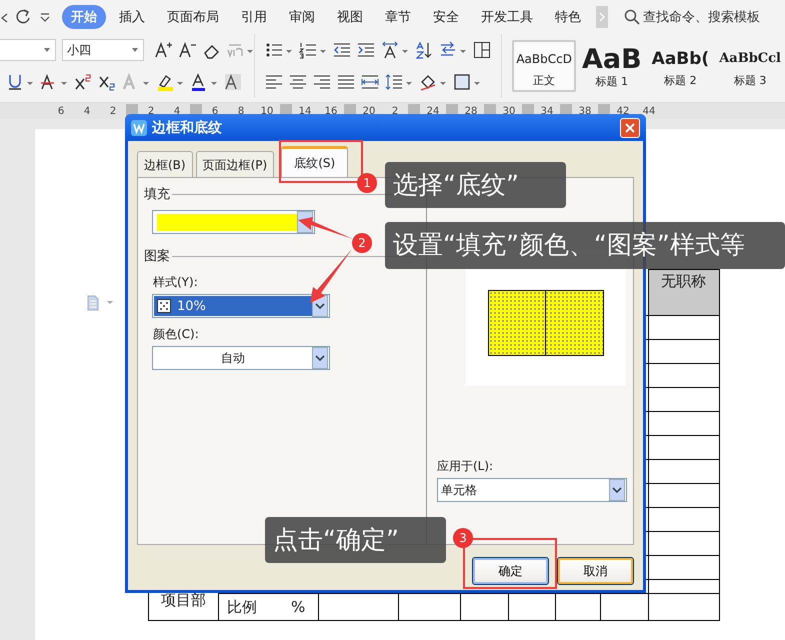  What do you see at coordinates (395, 50) in the screenshot?
I see `text-direction-icon` at bounding box center [395, 50].